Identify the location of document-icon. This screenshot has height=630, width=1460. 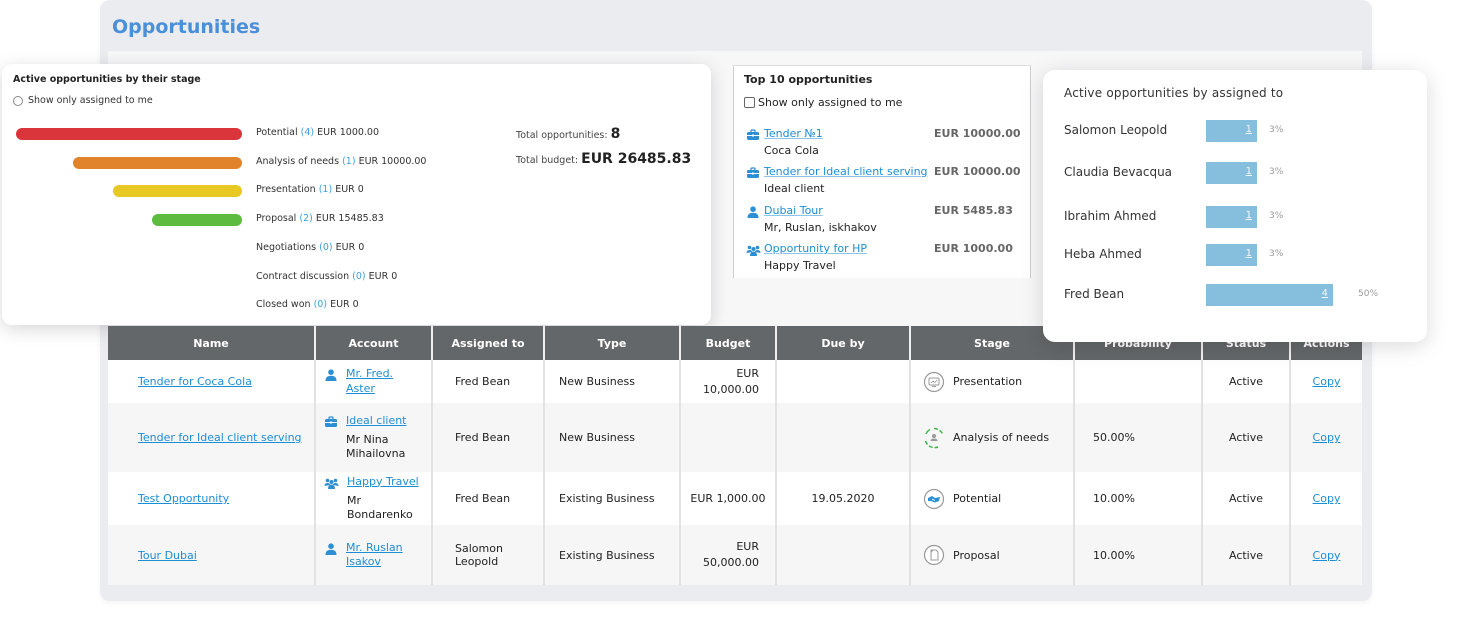
(934, 555).